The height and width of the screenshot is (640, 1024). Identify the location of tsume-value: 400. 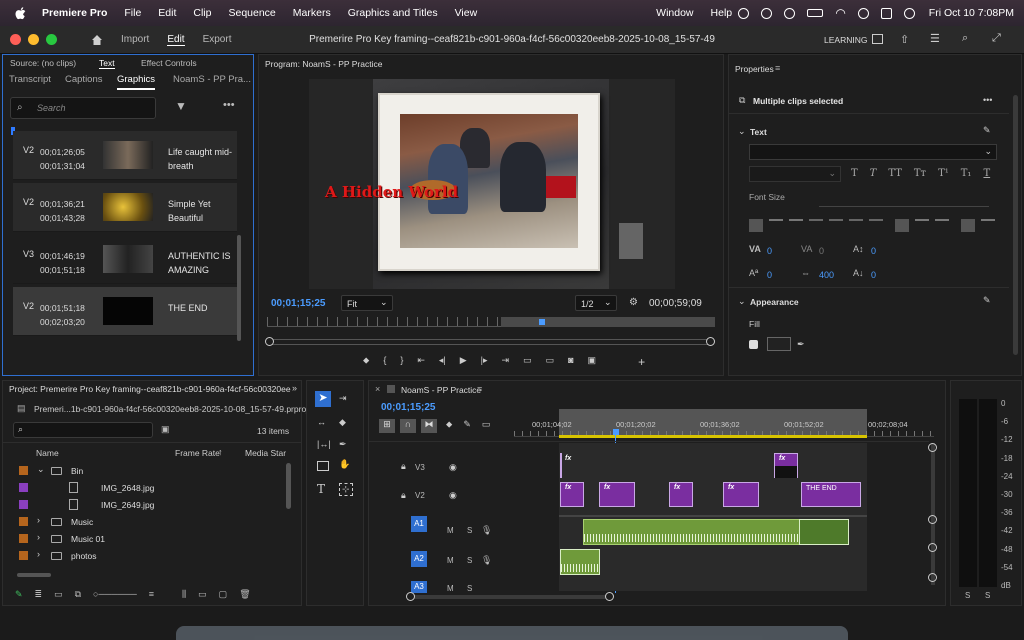
(826, 275).